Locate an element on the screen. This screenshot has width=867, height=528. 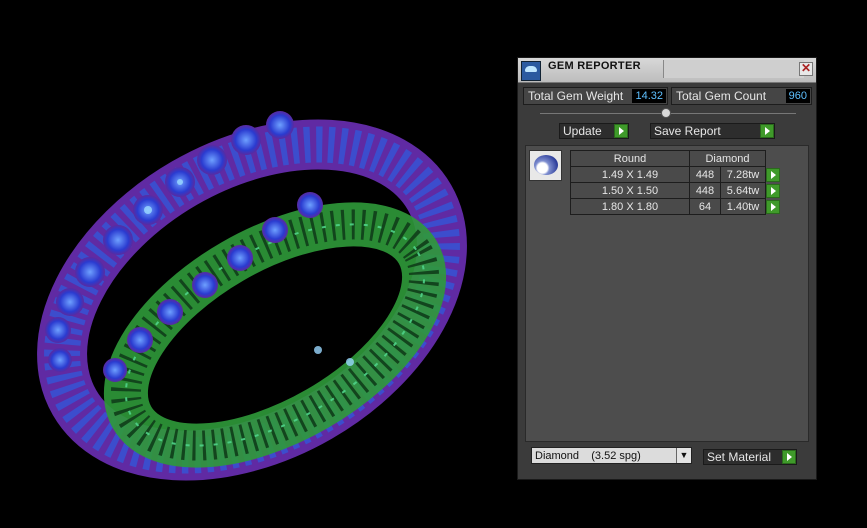
row-weight: 7.28tw is located at coordinates (743, 174).